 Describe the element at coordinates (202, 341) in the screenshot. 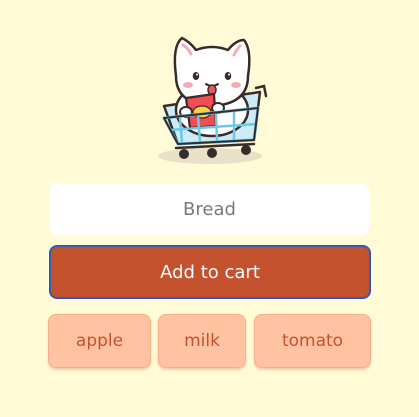

I see `suggestion-chip-milk: milk` at that location.